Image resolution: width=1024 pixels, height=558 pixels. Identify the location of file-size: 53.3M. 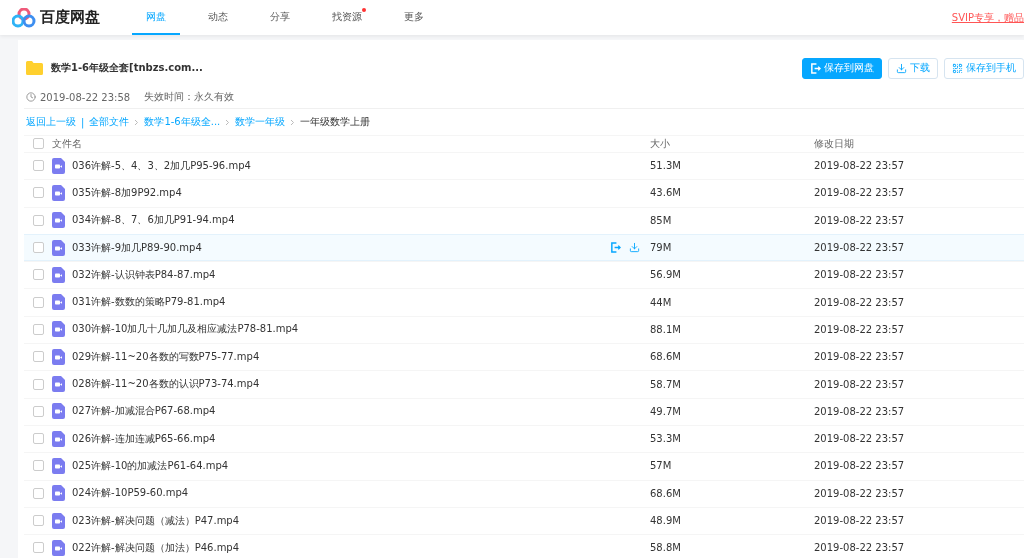
(666, 439).